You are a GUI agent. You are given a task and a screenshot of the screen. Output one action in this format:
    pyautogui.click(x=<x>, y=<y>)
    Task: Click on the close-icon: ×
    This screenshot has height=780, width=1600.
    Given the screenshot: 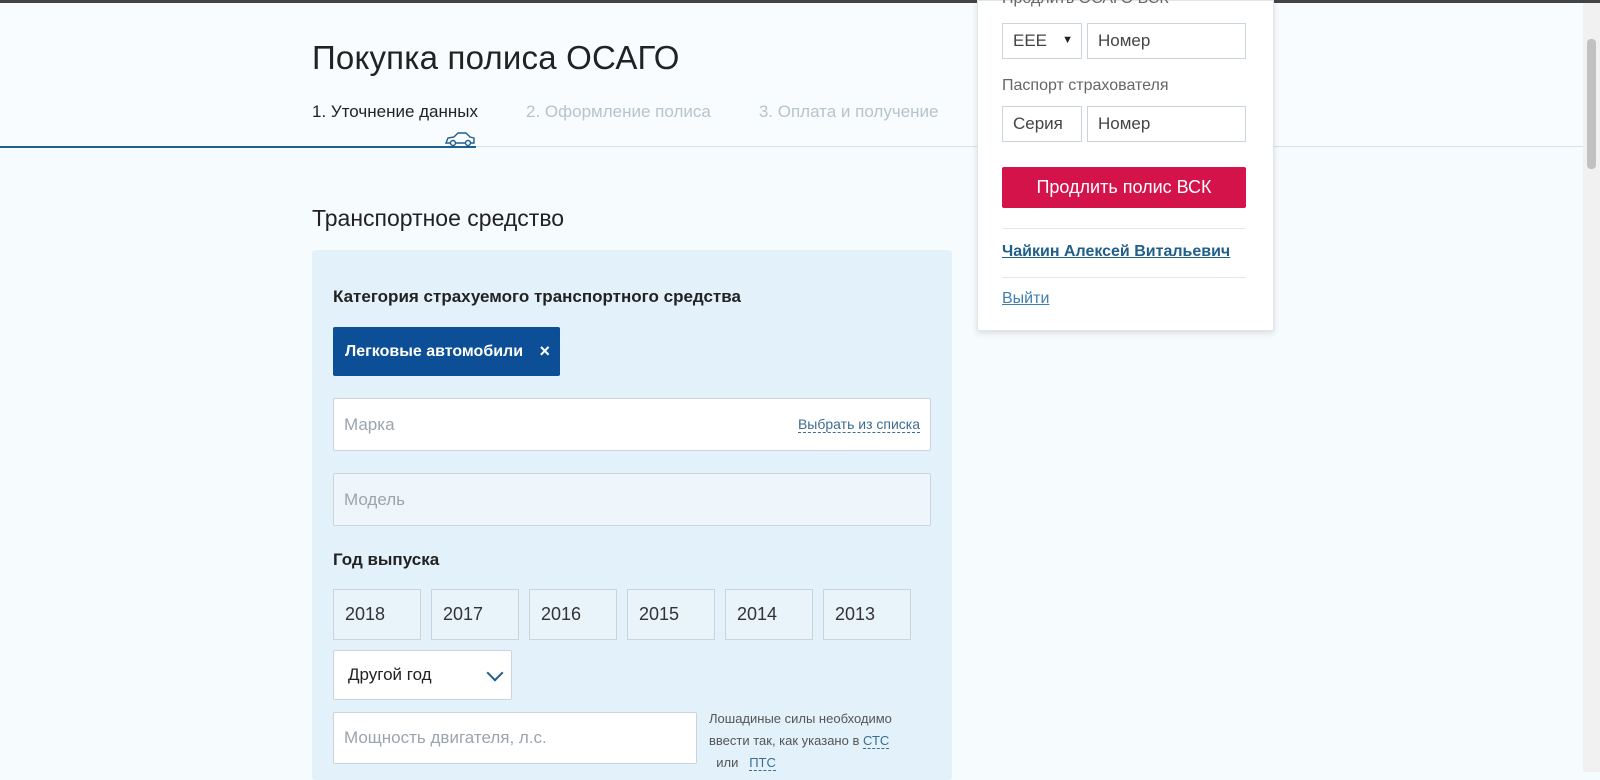 What is the action you would take?
    pyautogui.click(x=544, y=351)
    